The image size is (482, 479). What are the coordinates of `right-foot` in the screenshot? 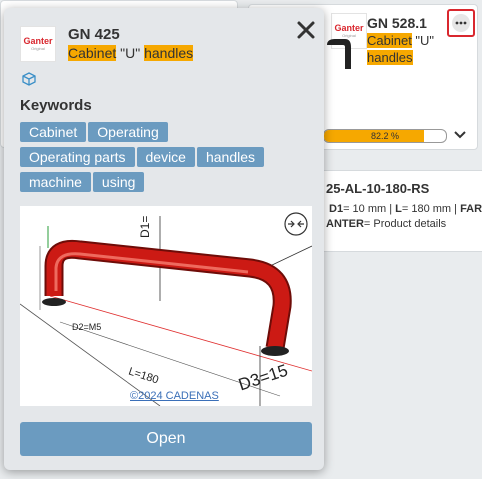 It's located at (275, 351).